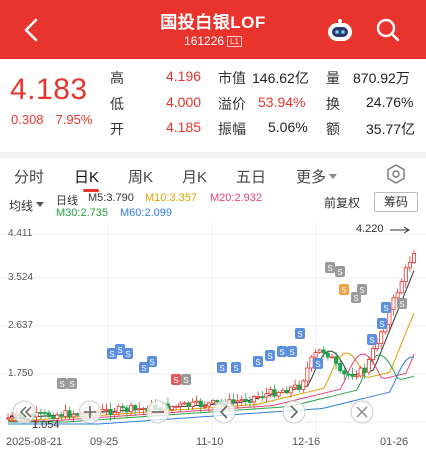 The height and width of the screenshot is (459, 426). What do you see at coordinates (29, 176) in the screenshot?
I see `tab-intraday: 分时` at bounding box center [29, 176].